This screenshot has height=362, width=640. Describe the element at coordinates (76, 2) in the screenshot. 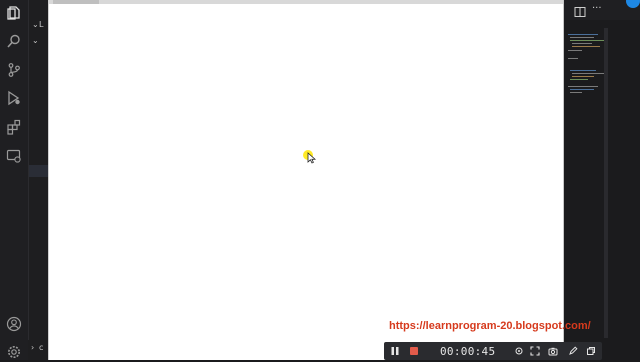

I see `browser-tab-edge` at that location.